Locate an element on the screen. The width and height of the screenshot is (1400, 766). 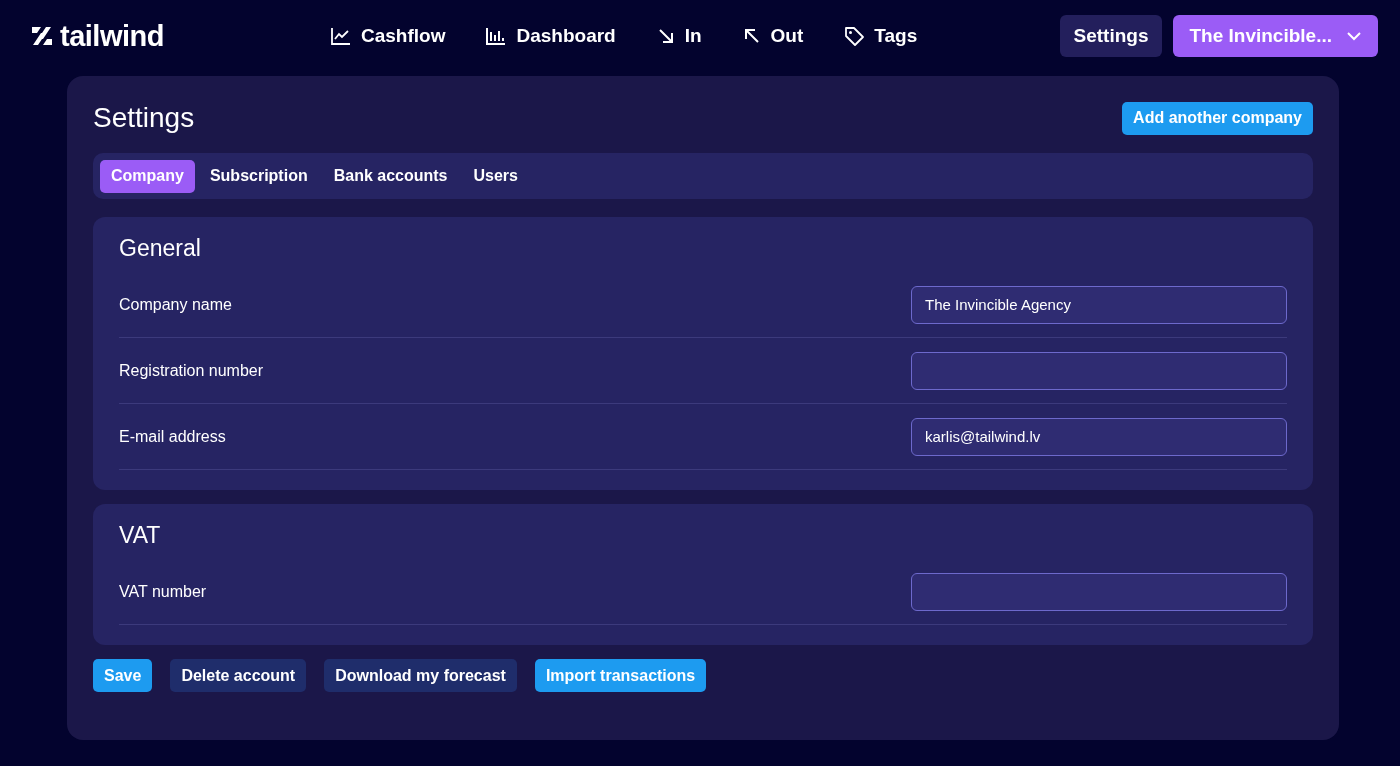
field-label: Registration number is located at coordinates (191, 370).